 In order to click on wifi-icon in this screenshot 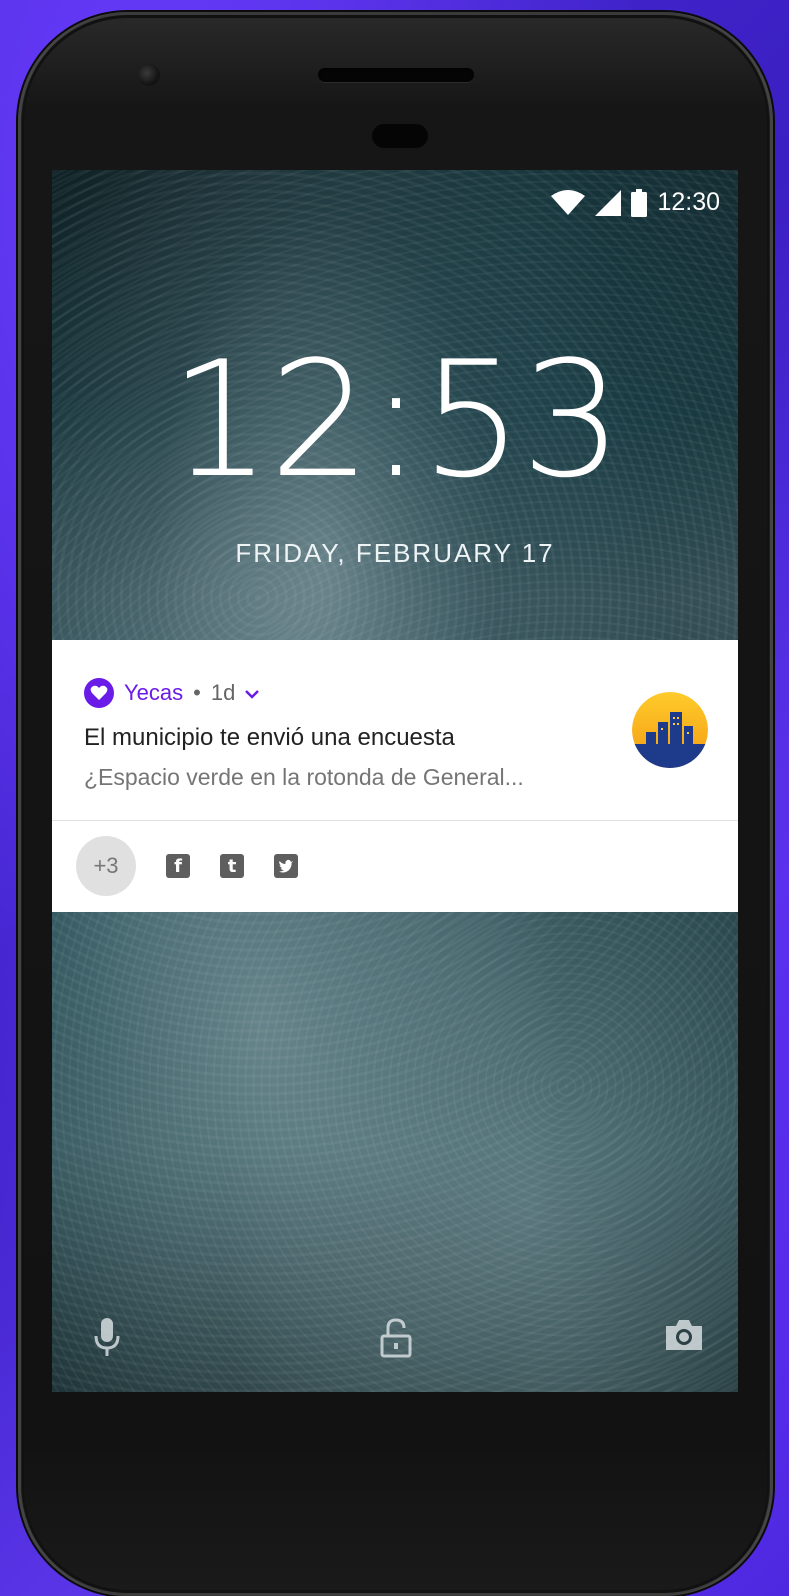, I will do `click(568, 202)`.